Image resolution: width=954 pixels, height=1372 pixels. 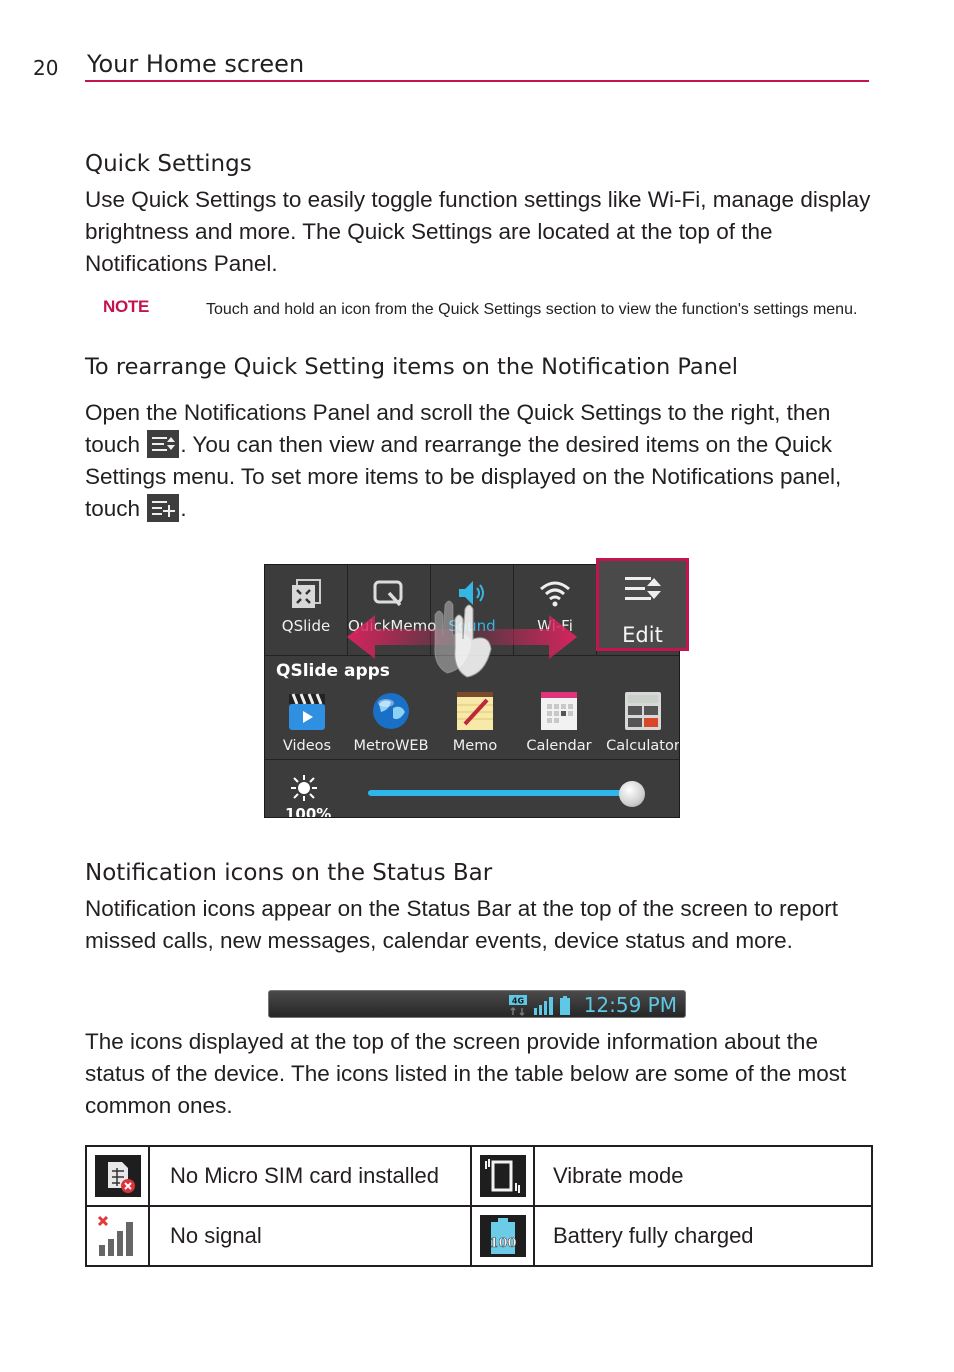 What do you see at coordinates (630, 1005) in the screenshot?
I see `status-time: 12:59 PM` at bounding box center [630, 1005].